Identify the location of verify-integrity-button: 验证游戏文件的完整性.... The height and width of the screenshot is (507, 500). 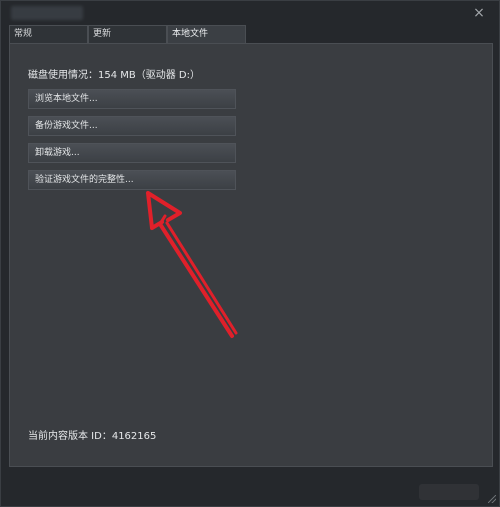
(132, 180).